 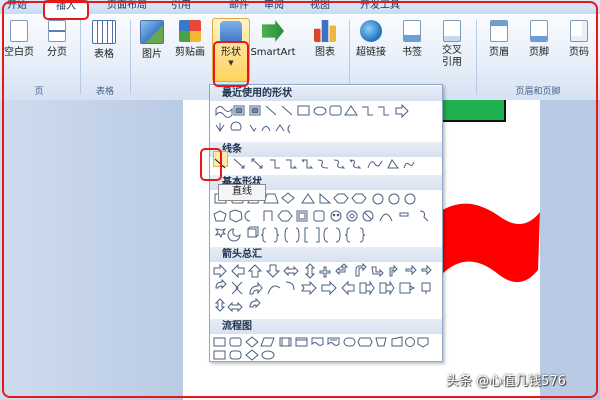 What do you see at coordinates (66, 10) in the screenshot?
I see `insert-tab-callout` at bounding box center [66, 10].